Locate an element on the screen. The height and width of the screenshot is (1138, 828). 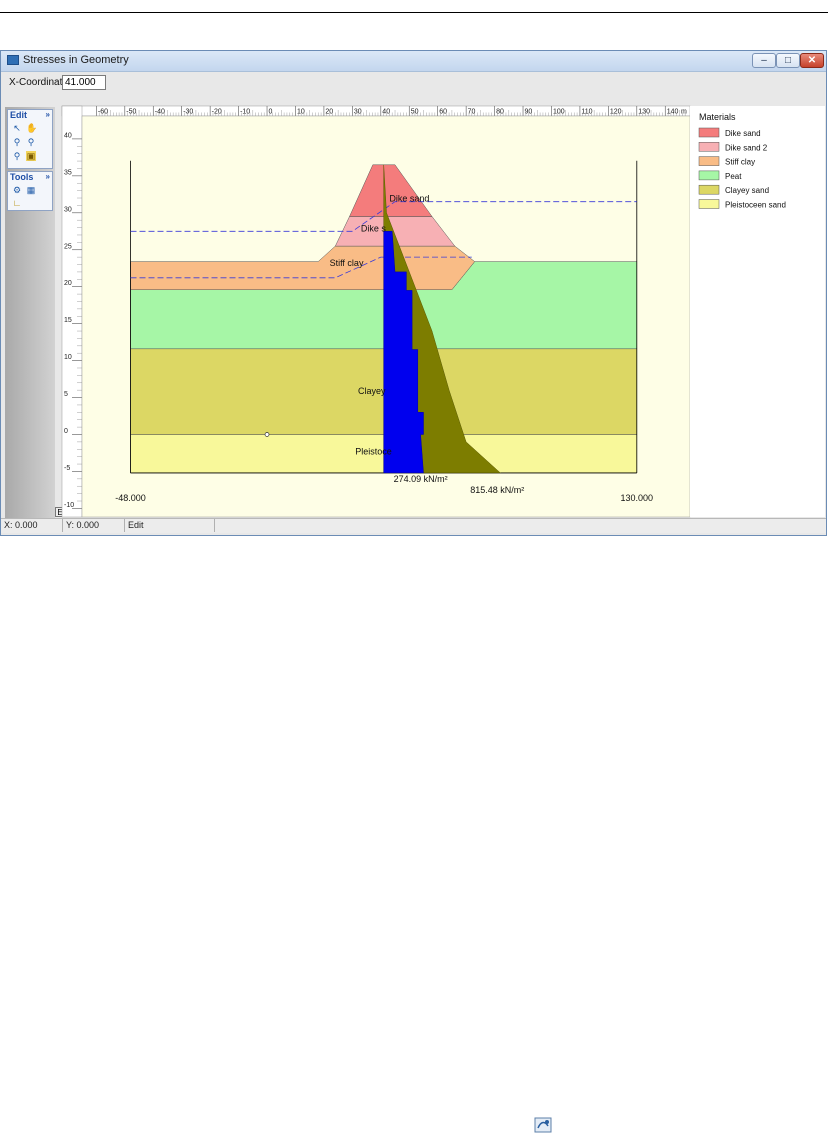
y-ruler-label: 5 is located at coordinates (66, 394).